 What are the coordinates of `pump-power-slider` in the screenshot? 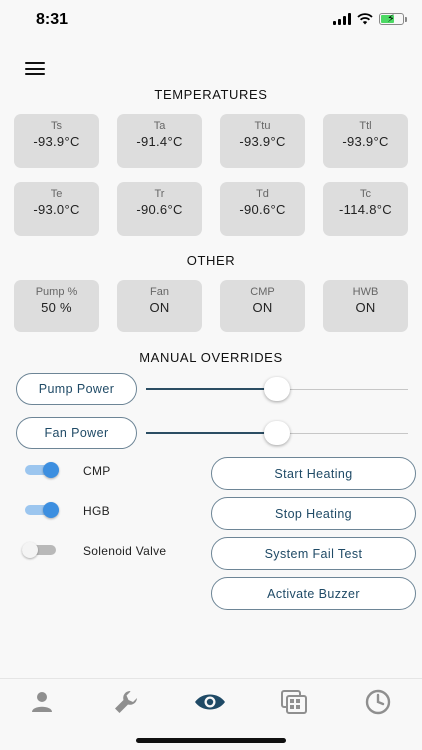 It's located at (277, 389).